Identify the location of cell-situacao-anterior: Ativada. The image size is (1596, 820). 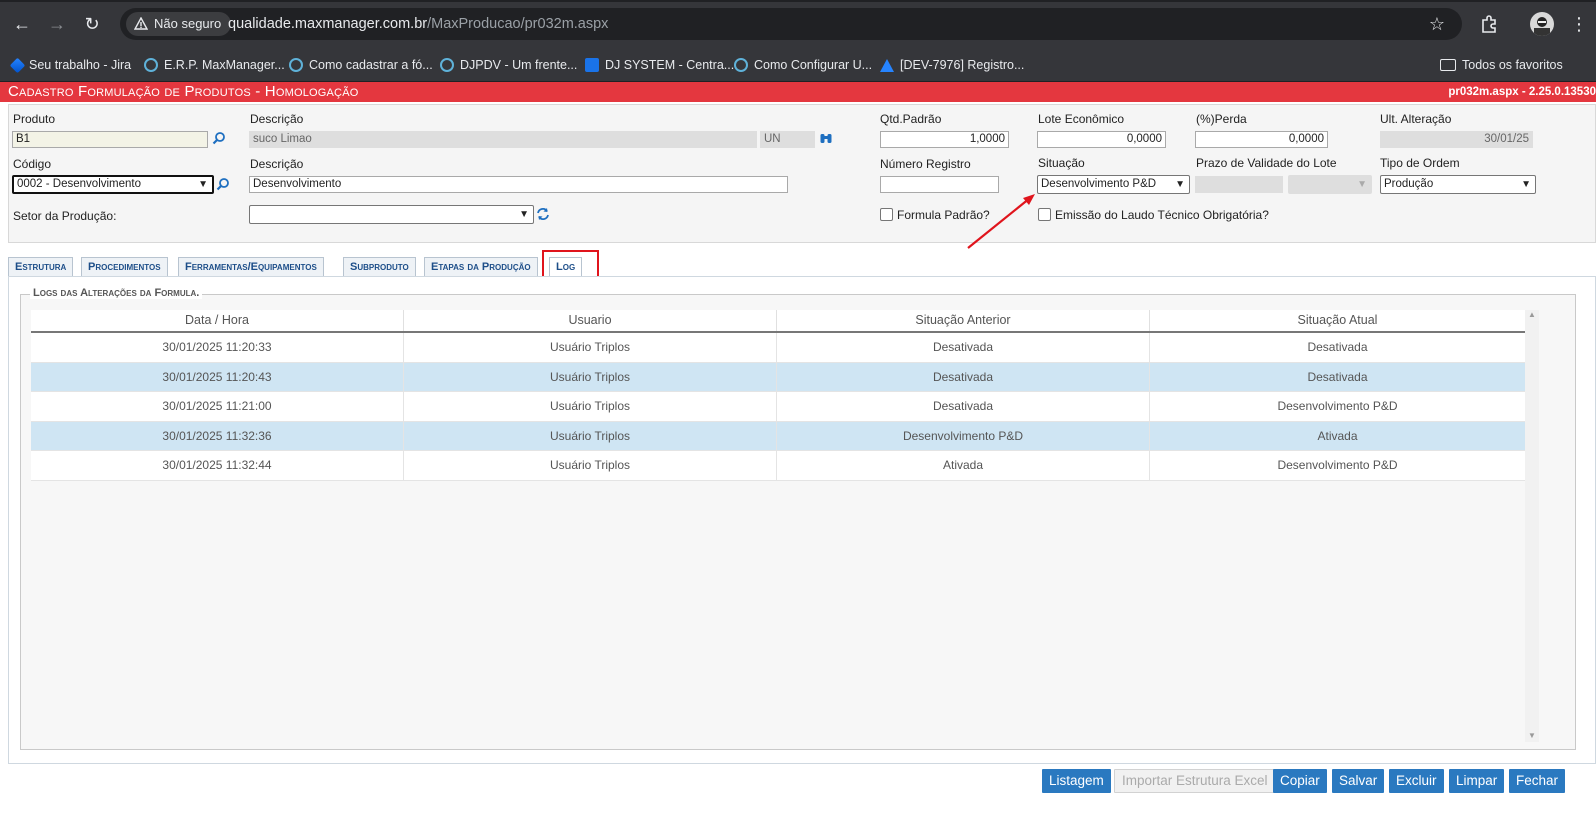
(963, 465).